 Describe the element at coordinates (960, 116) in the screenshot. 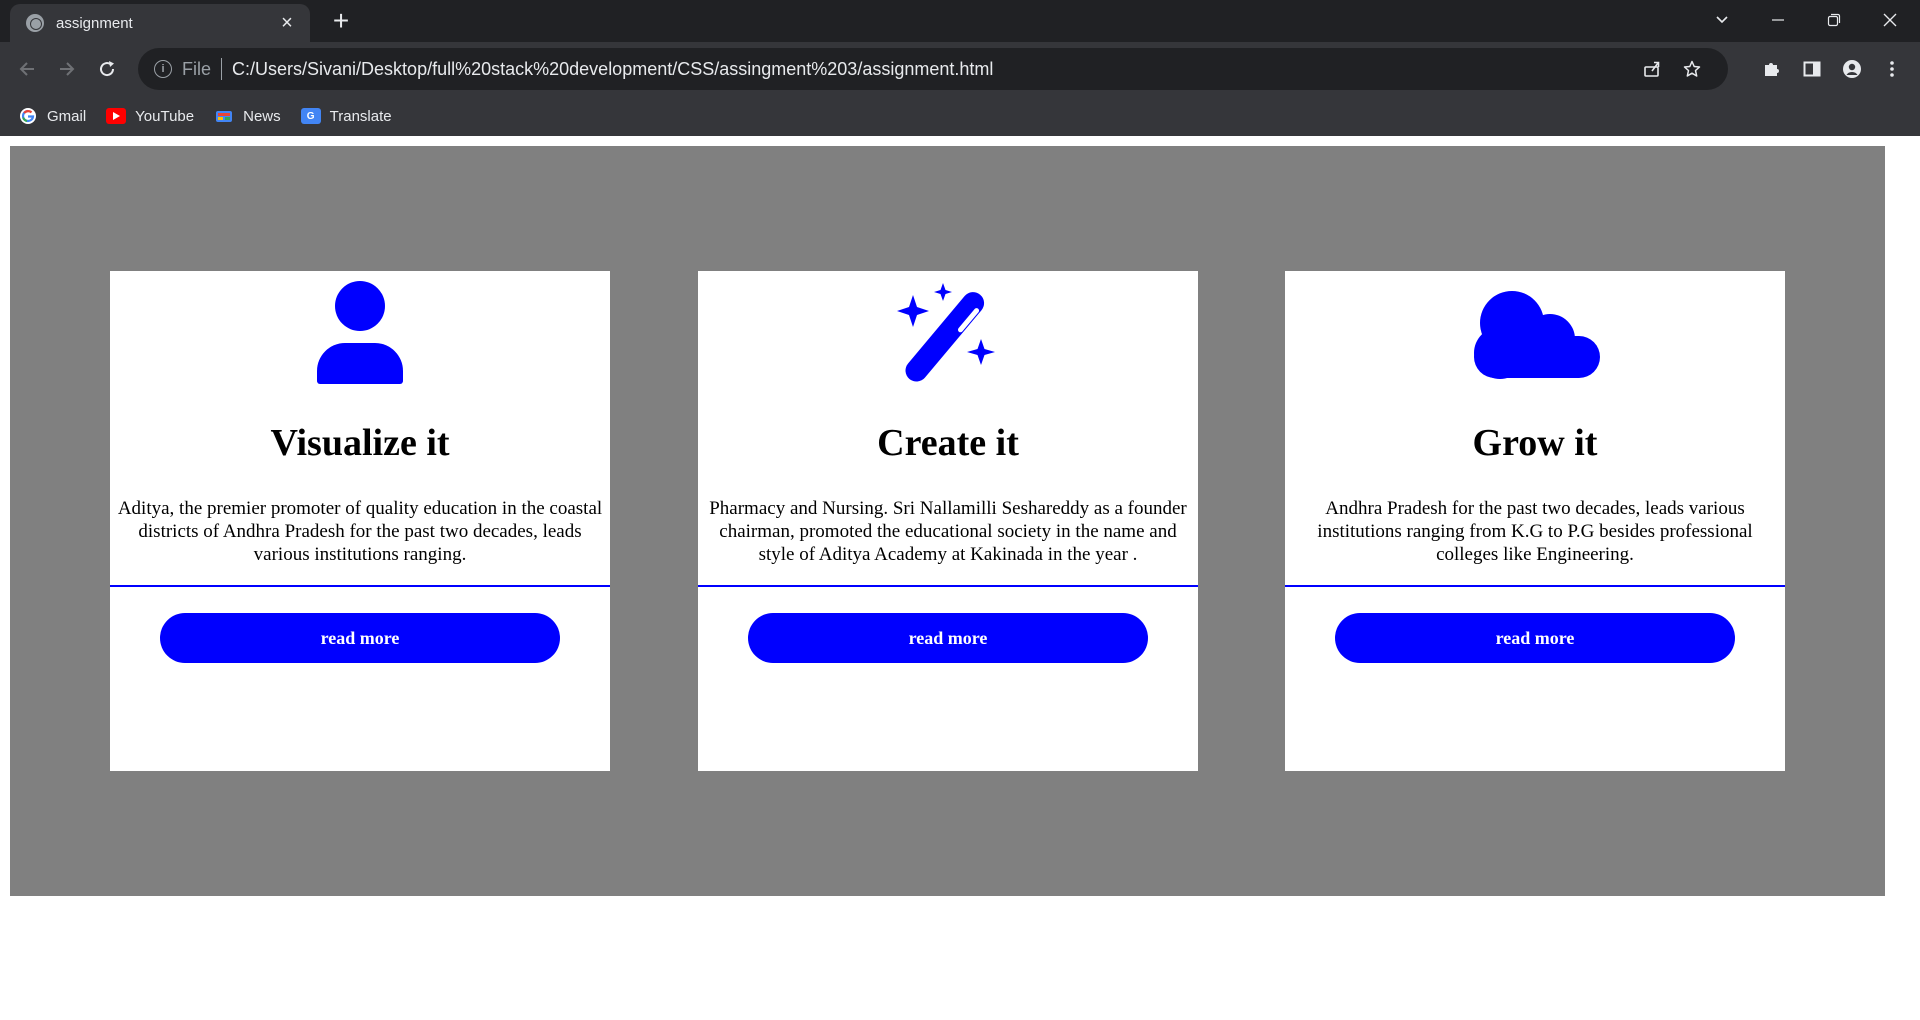

I see `bookmarks-bar: Gmail YouTube News G Translate` at that location.